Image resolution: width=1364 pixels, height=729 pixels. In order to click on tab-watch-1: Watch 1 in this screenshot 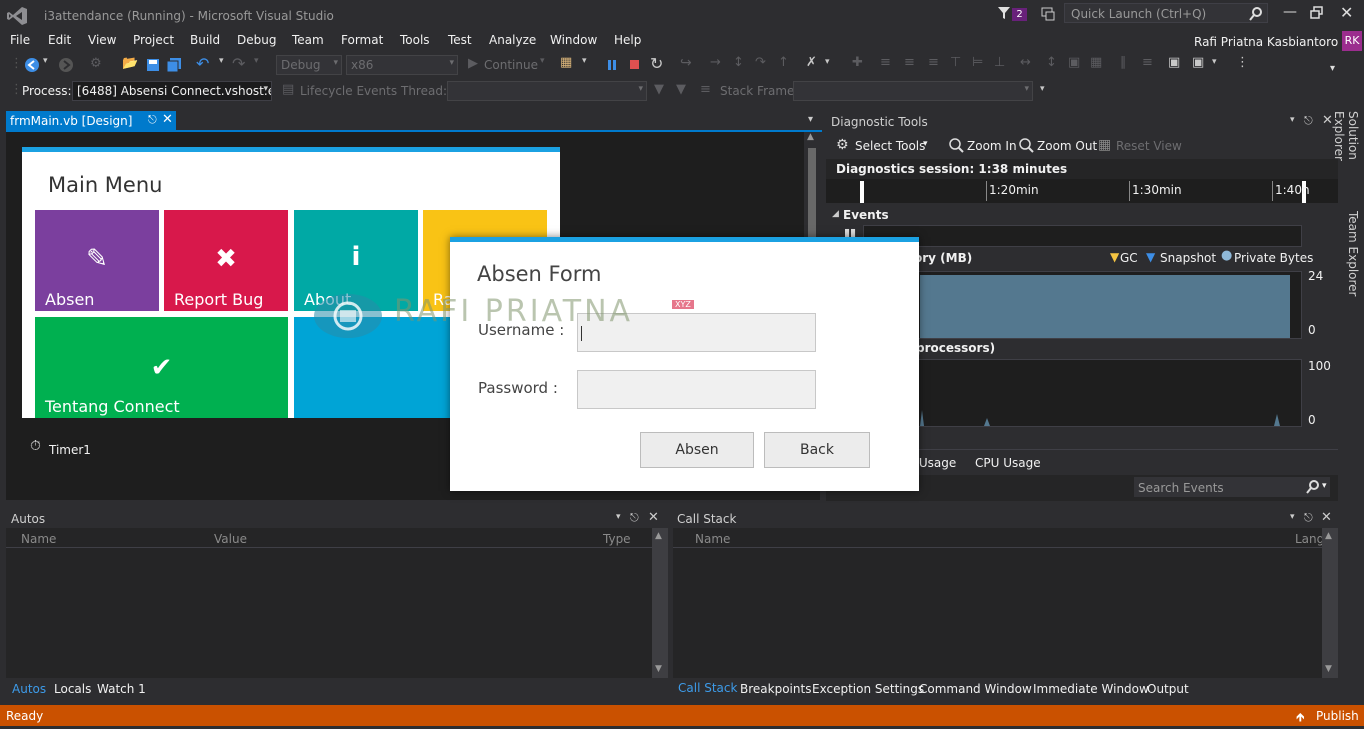, I will do `click(121, 689)`.